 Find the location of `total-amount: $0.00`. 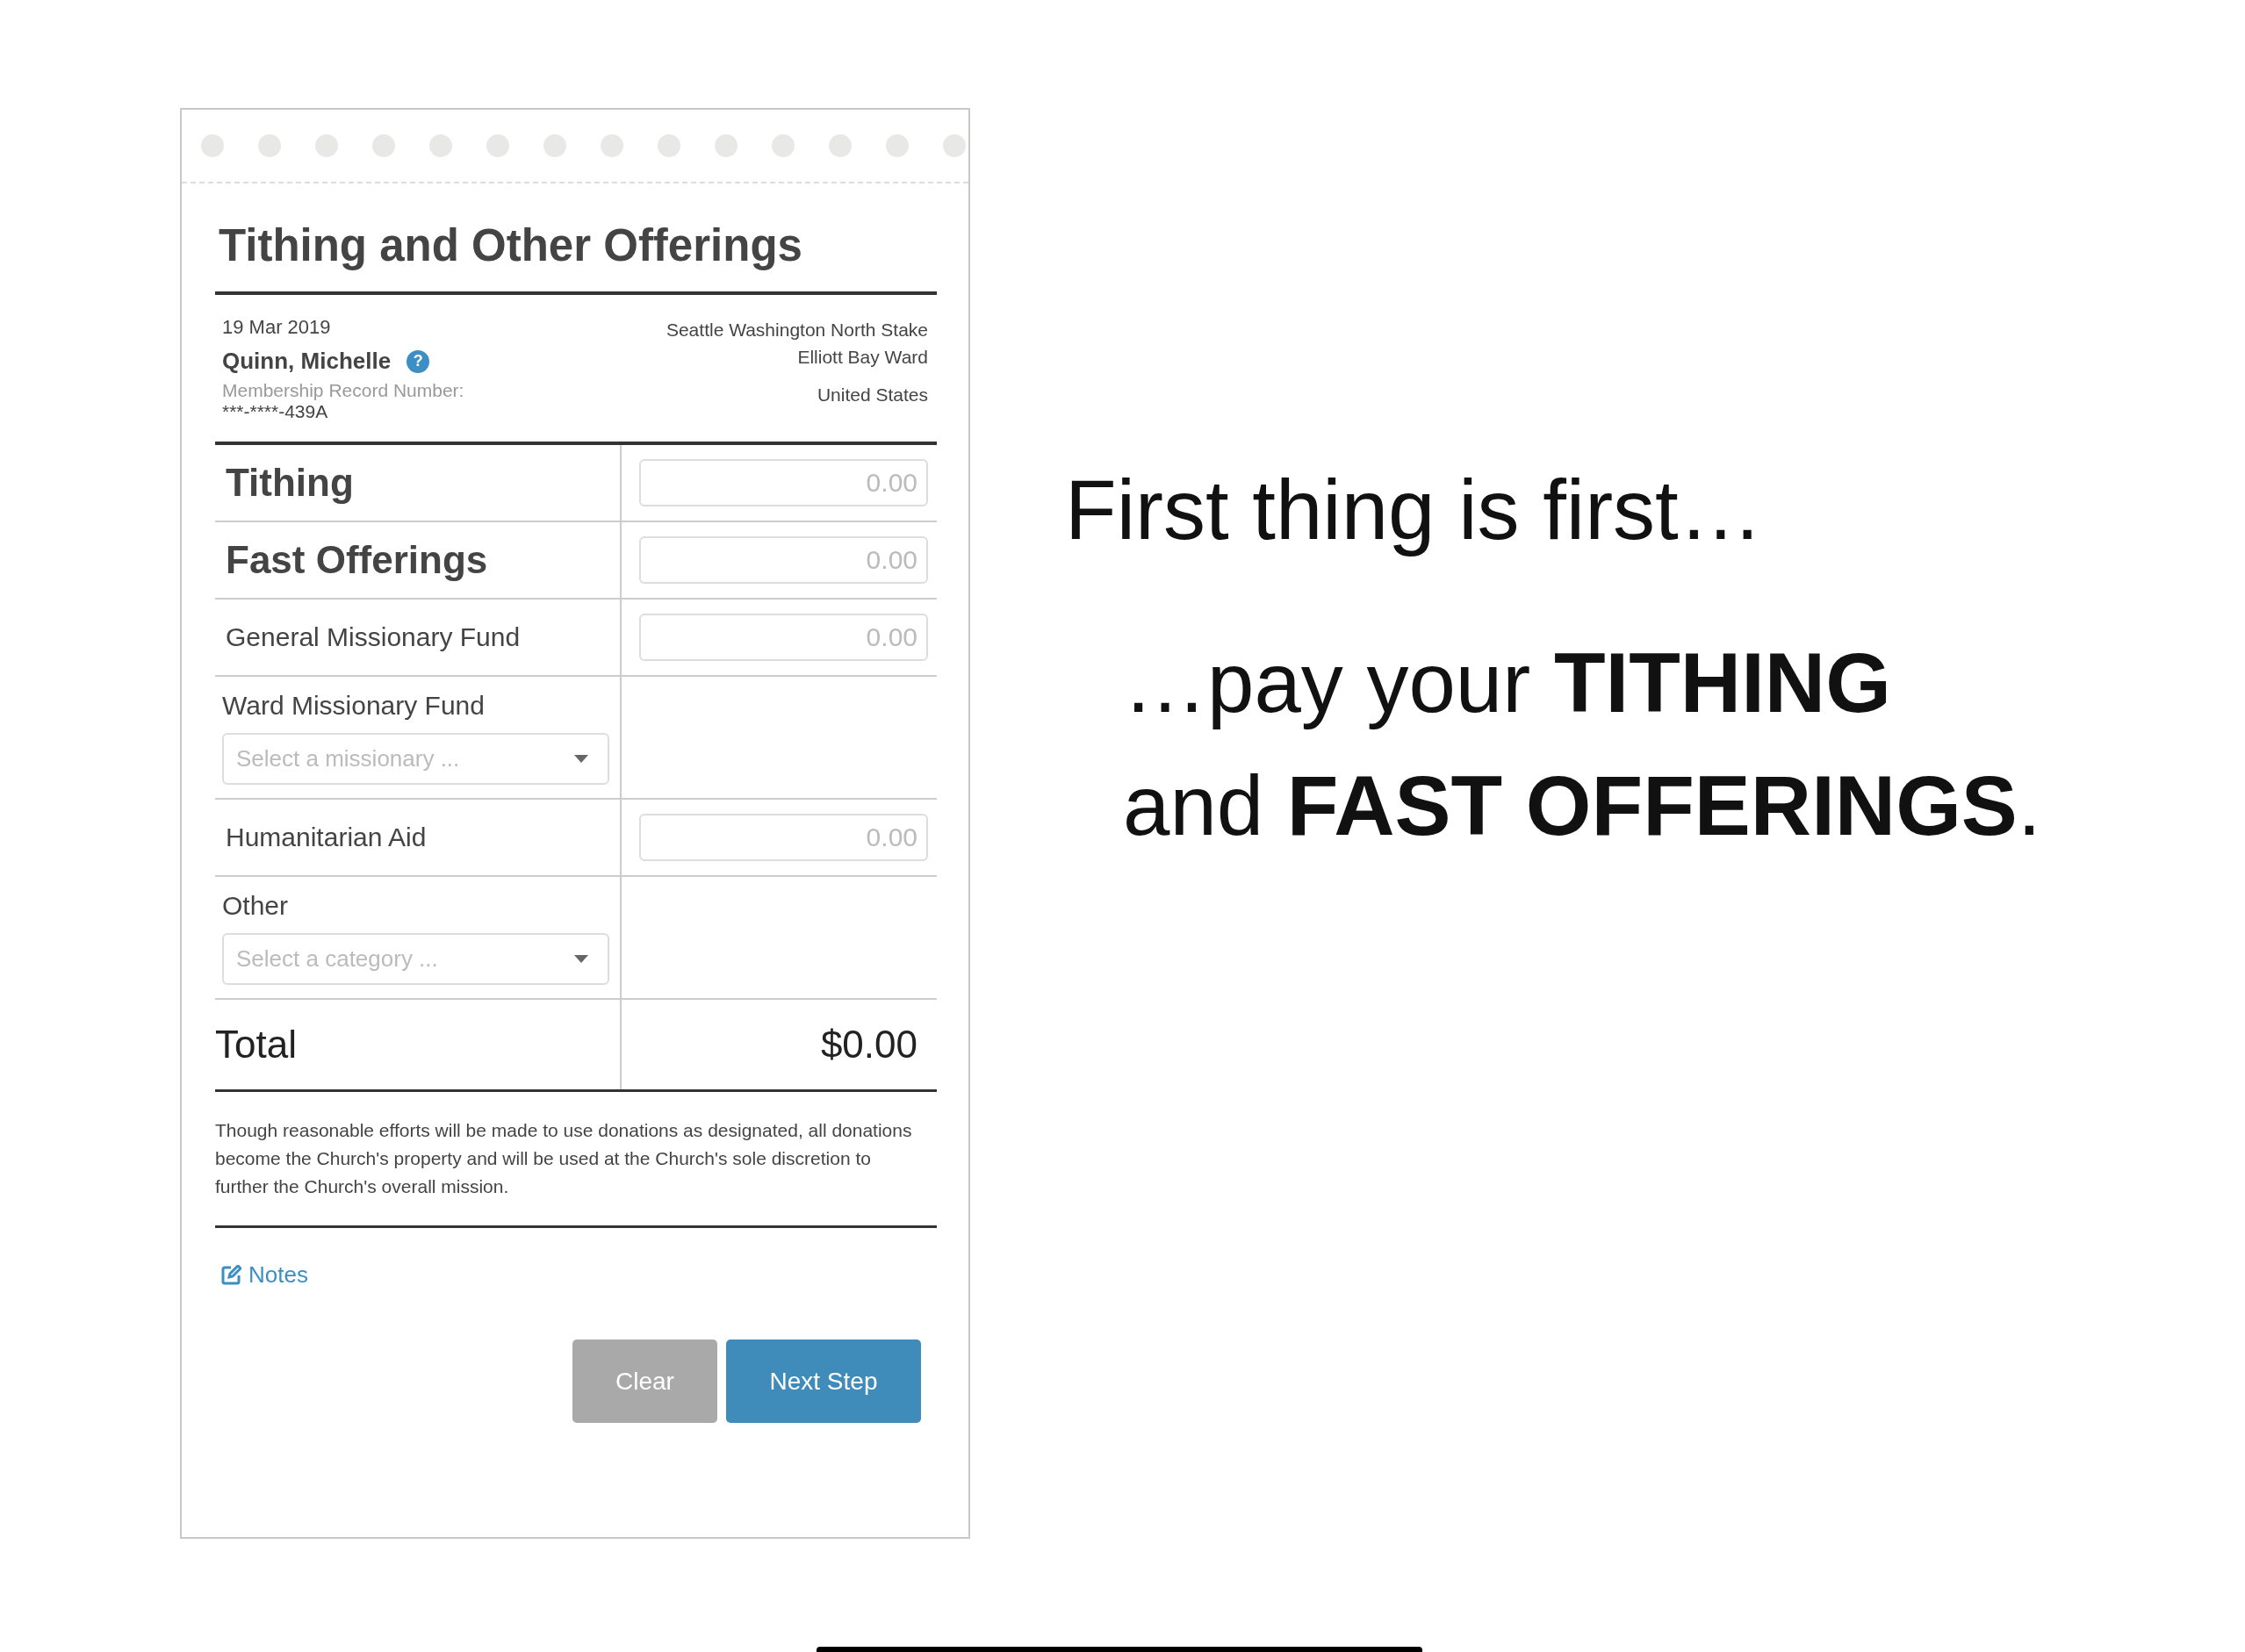

total-amount: $0.00 is located at coordinates (868, 1045).